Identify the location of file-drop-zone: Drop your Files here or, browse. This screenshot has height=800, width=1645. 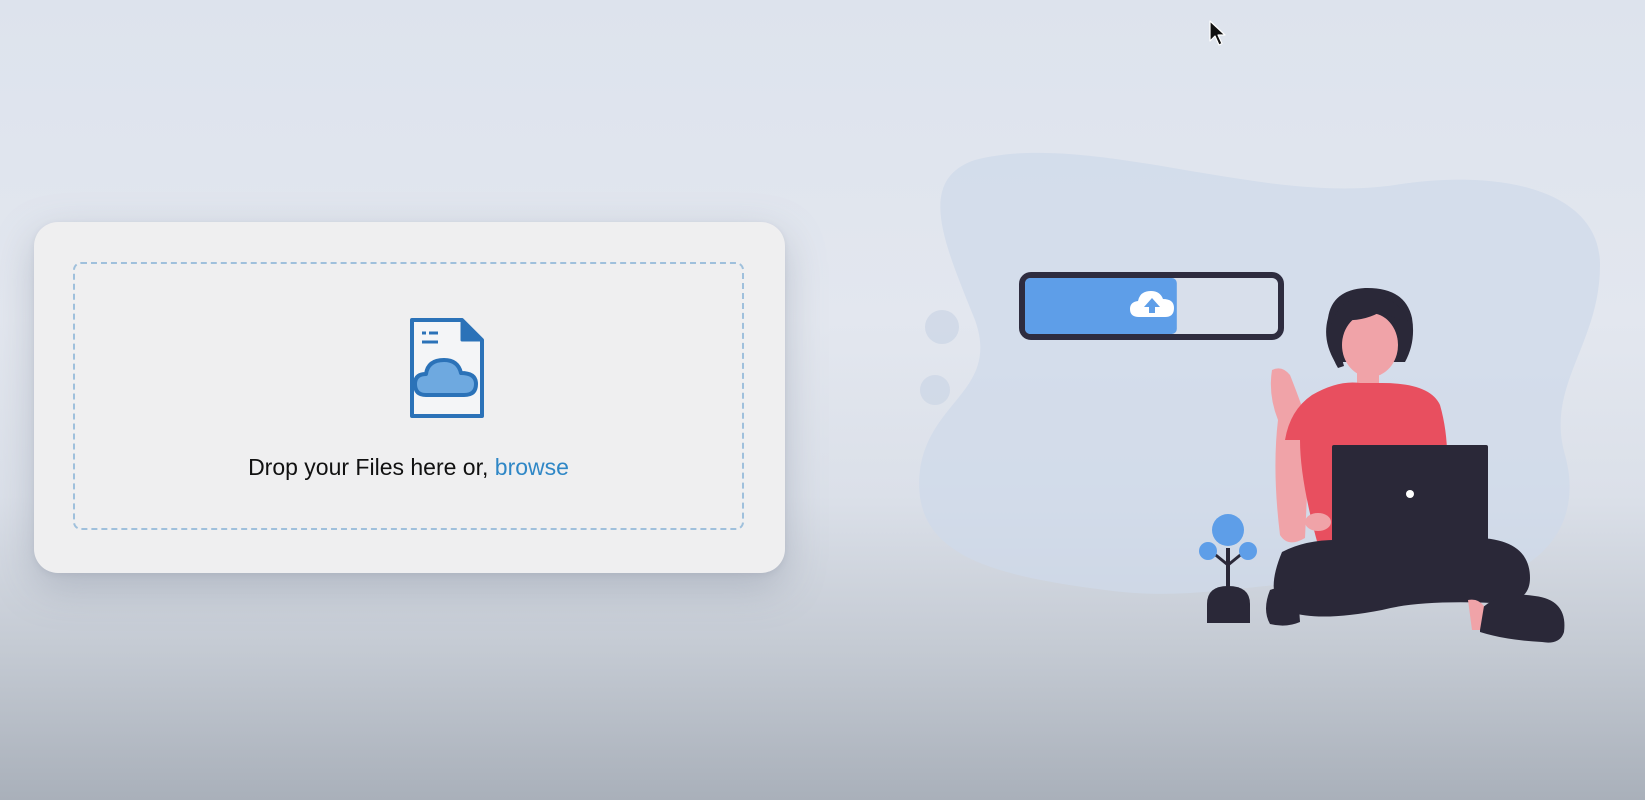
(408, 396).